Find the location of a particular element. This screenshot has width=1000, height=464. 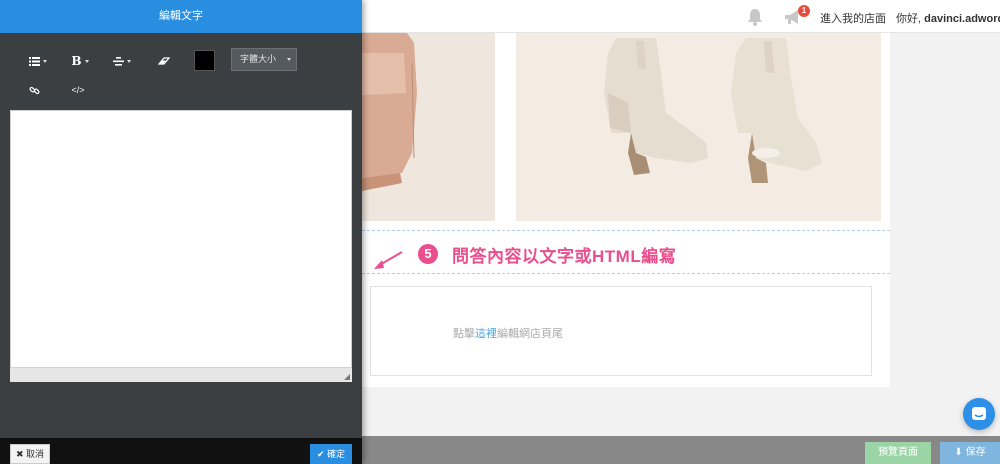

download-icon: ⬇ is located at coordinates (958, 452).